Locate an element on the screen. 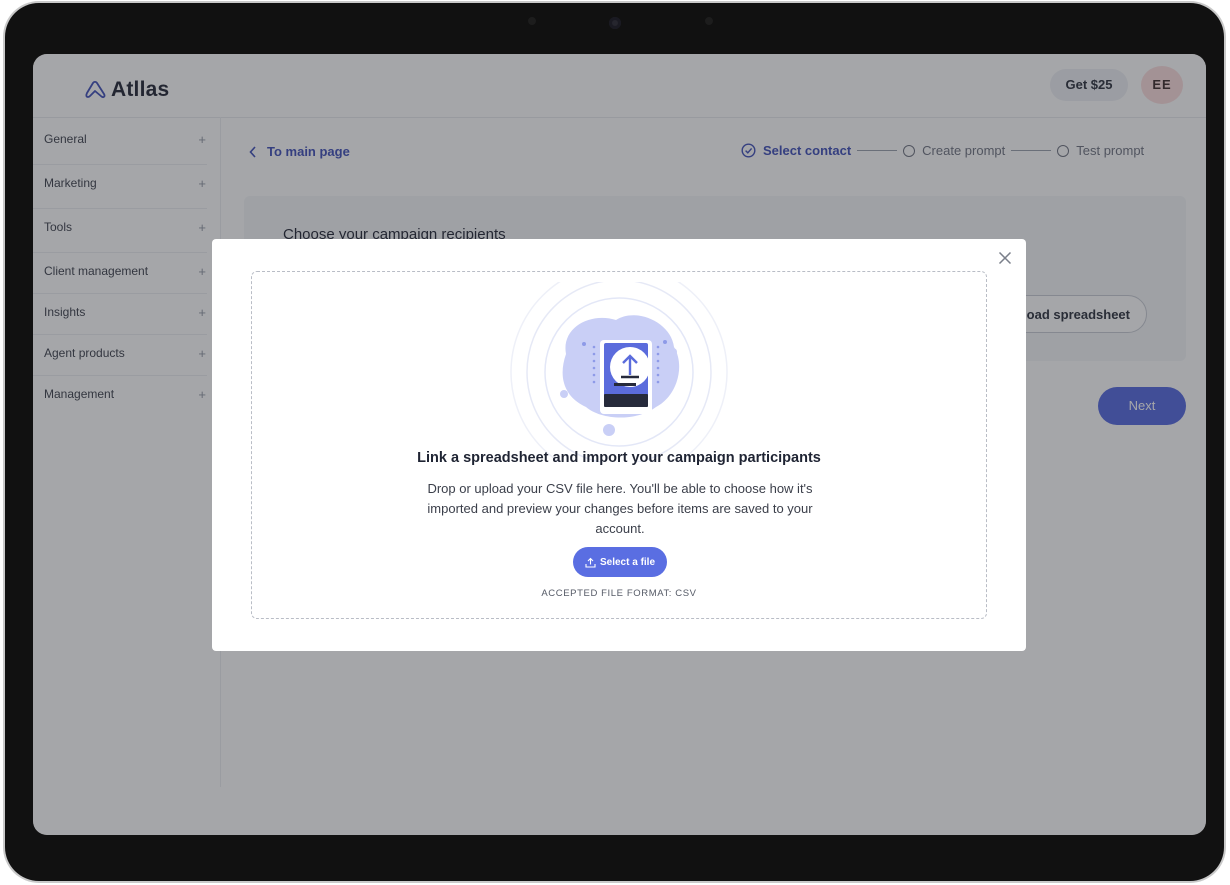  close-icon is located at coordinates (1005, 258).